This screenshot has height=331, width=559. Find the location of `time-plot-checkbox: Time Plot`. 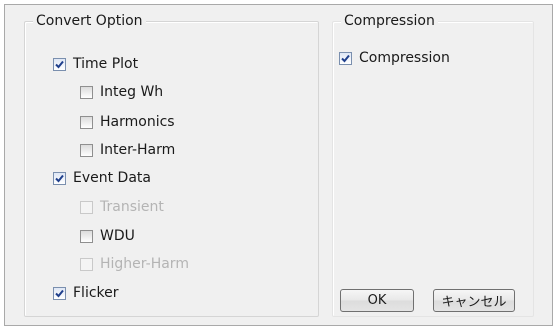

time-plot-checkbox: Time Plot is located at coordinates (95, 64).